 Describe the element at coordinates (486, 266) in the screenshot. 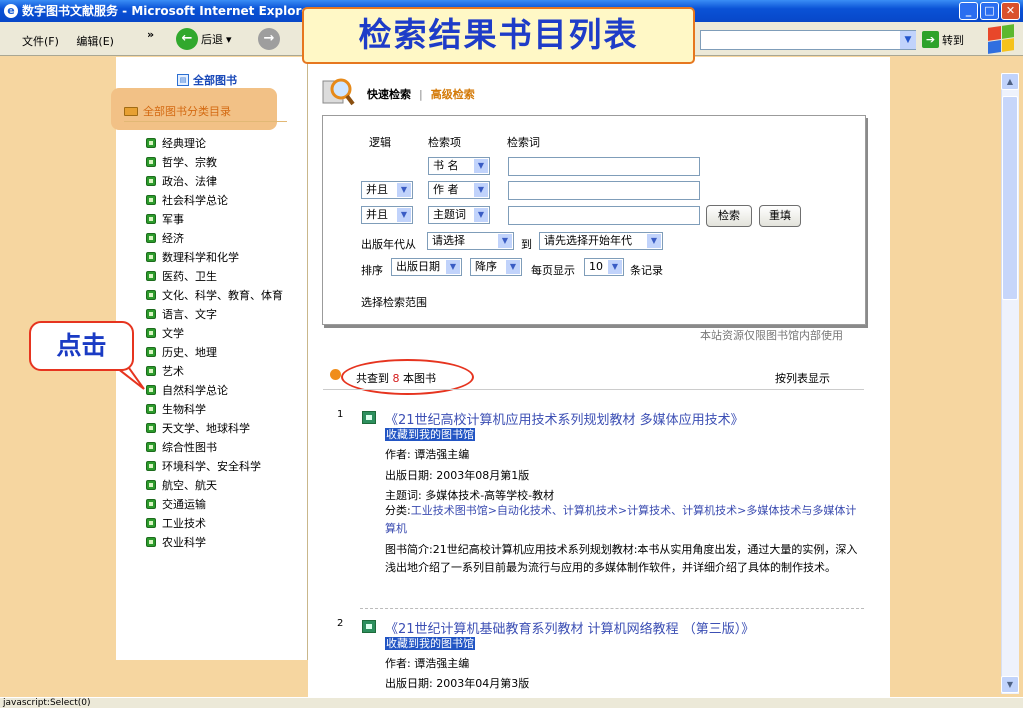

I see `sort-order-value: 降序` at that location.